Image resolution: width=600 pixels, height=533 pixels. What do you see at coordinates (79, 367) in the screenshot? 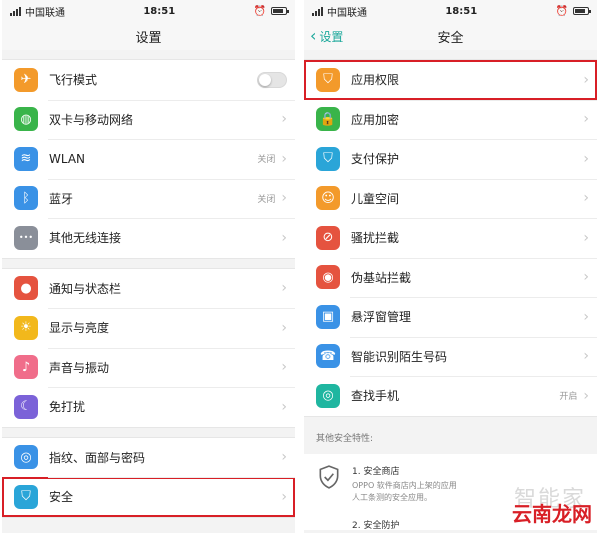
I see `row-label: 声音与振动` at bounding box center [79, 367].